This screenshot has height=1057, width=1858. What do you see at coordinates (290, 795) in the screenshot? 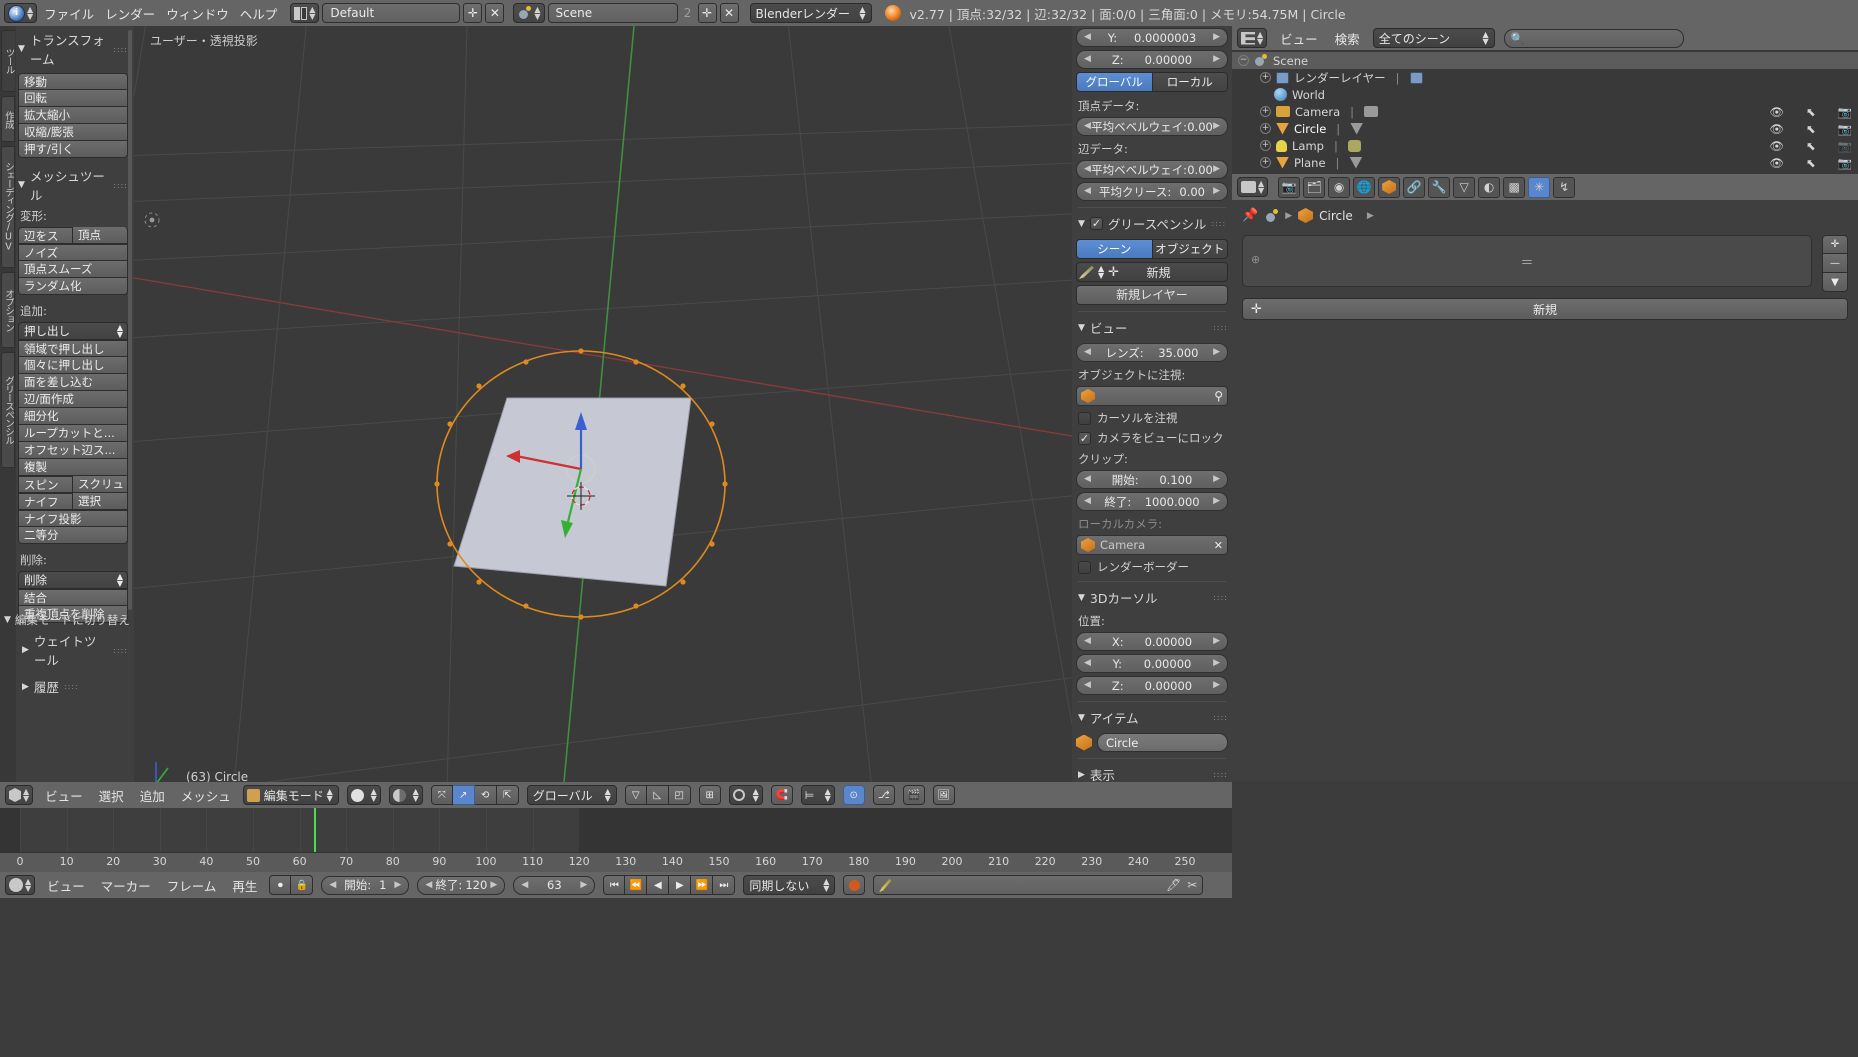
I see `interaction-mode-select: 編集モード ▲ ▼` at bounding box center [290, 795].